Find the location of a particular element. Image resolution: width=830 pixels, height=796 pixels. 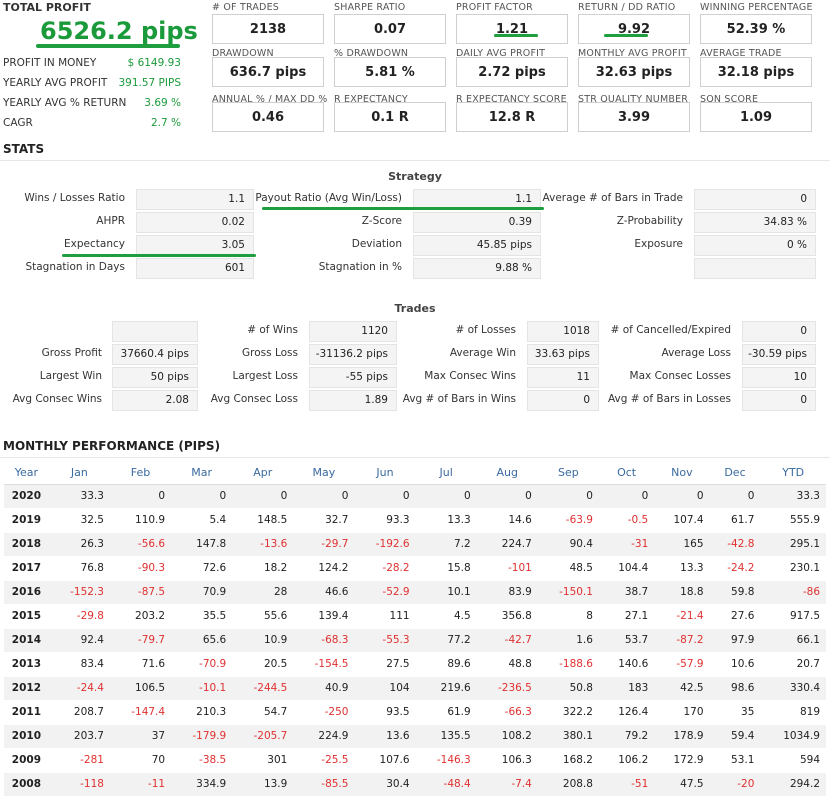

yearly-avg-return-row: YEARLY AVG % RETURN 3.69 % is located at coordinates (92, 103).